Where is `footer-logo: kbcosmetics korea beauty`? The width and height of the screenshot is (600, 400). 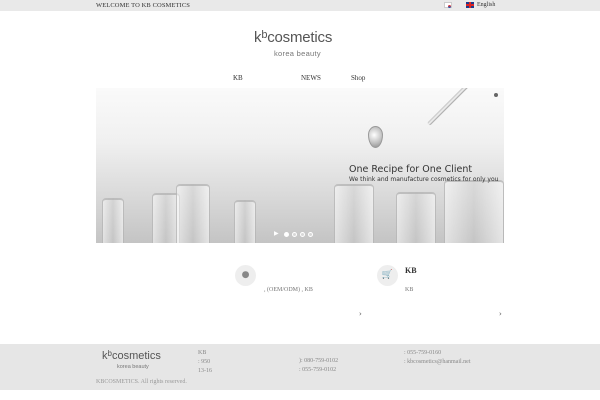 footer-logo: kbcosmetics korea beauty is located at coordinates (142, 359).